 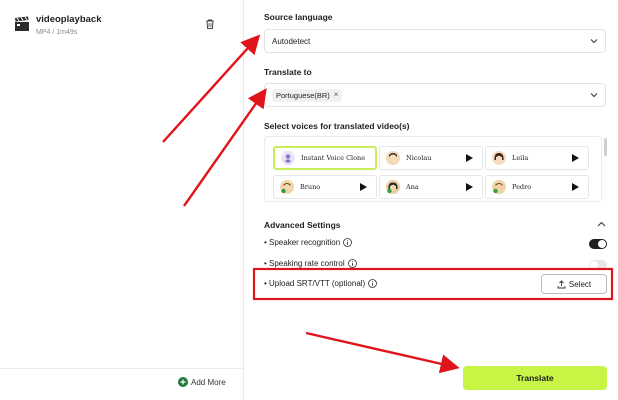 I want to click on chevron-up-icon, so click(x=601, y=224).